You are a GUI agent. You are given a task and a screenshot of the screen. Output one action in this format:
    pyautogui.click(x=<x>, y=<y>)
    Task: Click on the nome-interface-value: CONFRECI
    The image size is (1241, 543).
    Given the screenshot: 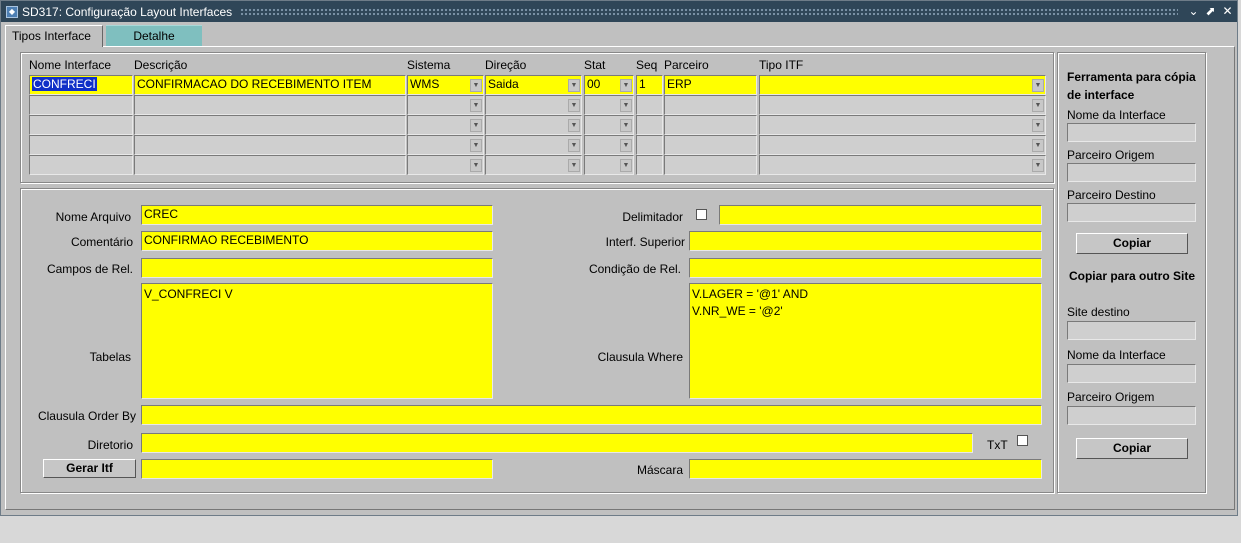 What is the action you would take?
    pyautogui.click(x=64, y=84)
    